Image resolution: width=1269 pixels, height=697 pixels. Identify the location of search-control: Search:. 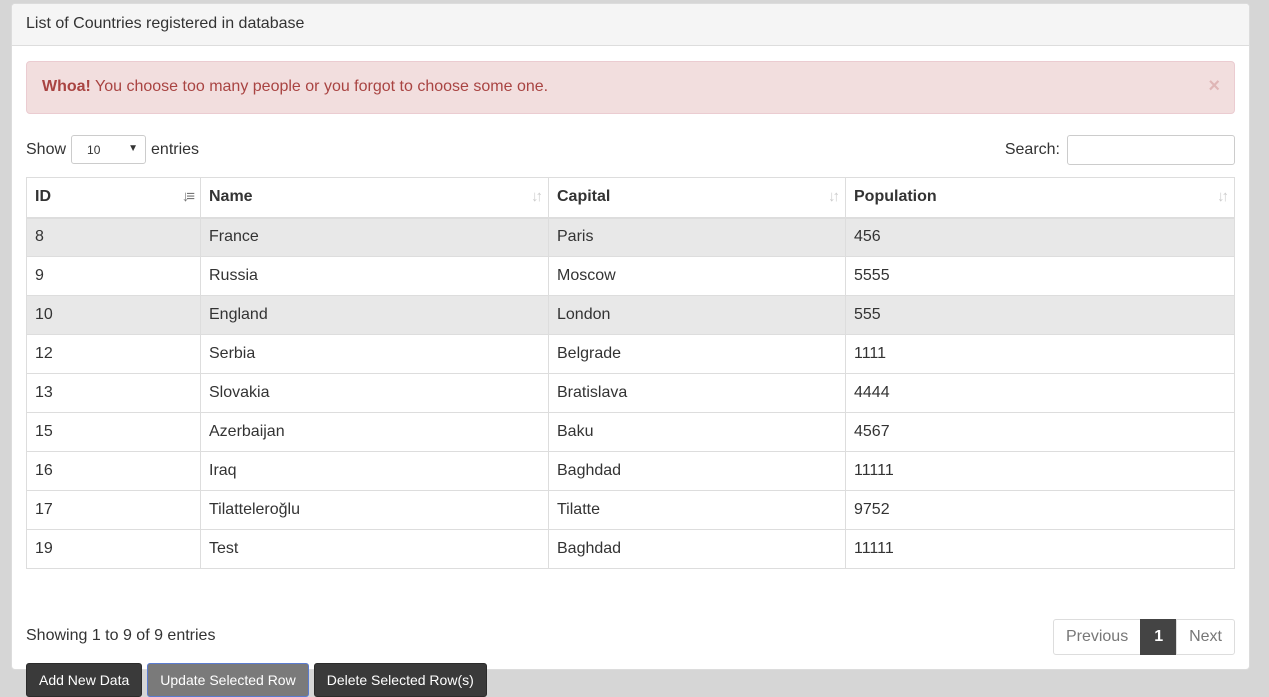
(1120, 150).